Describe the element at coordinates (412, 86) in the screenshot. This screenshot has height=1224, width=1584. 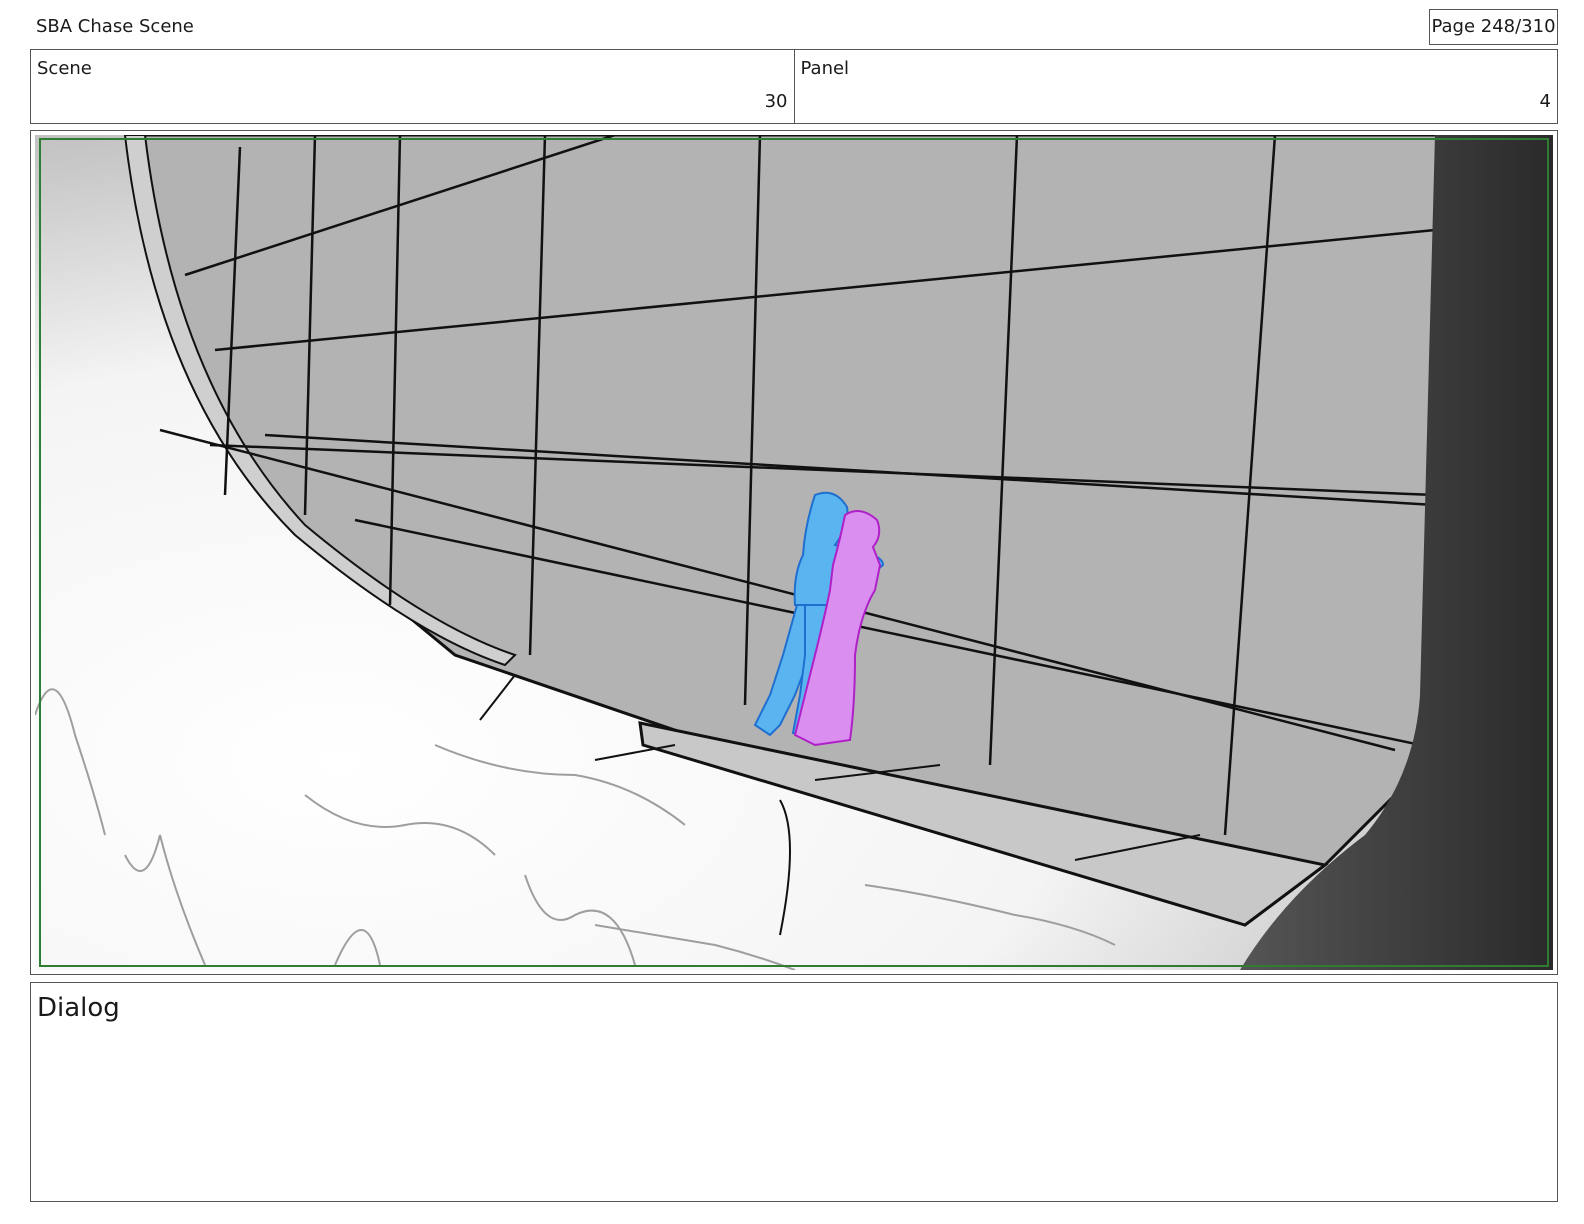
I see `scene-cell: Scene 30` at that location.